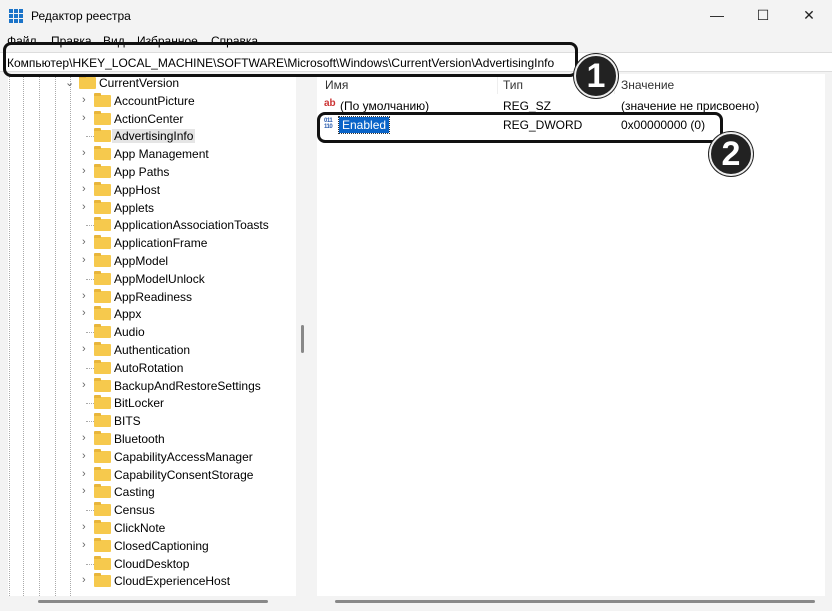 This screenshot has width=832, height=611. Describe the element at coordinates (152, 403) in the screenshot. I see `tree-item: BitLocker` at that location.